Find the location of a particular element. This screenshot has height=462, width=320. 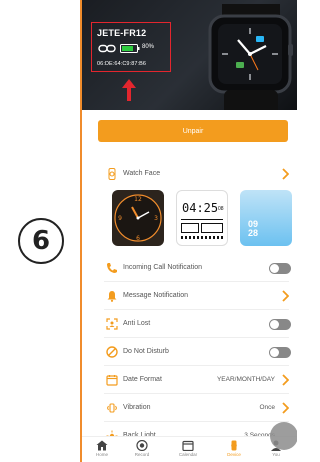

digital-face-time: 04:25 is located at coordinates (200, 208).